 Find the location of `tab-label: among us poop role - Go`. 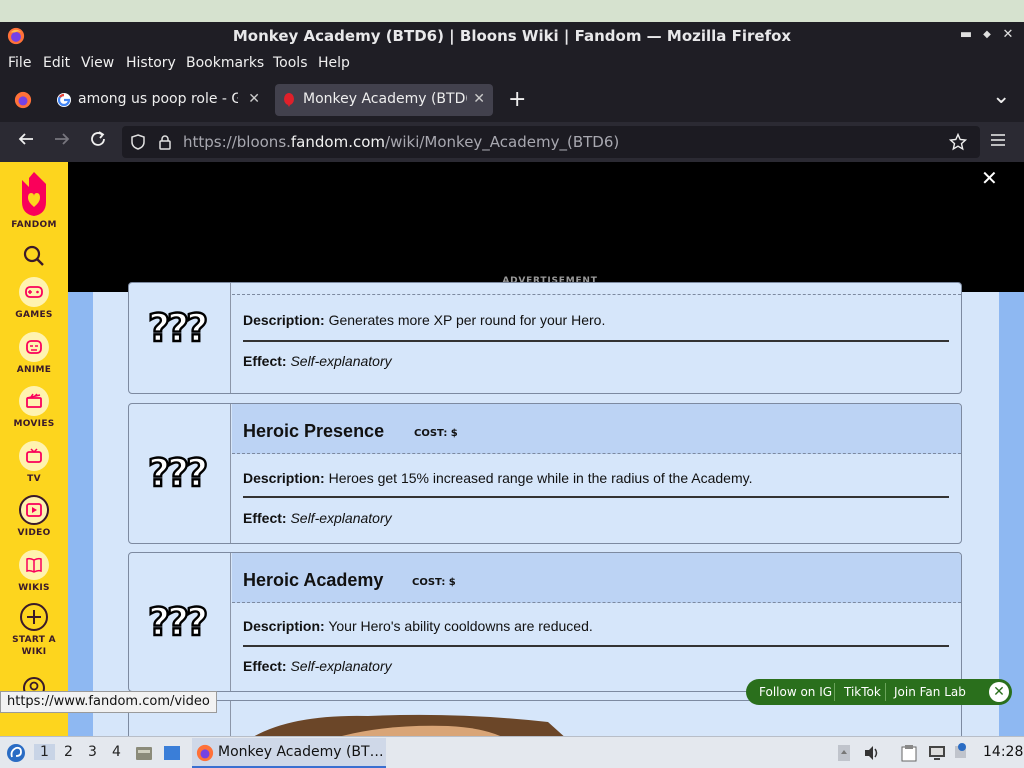

tab-label: among us poop role - Go is located at coordinates (158, 99).